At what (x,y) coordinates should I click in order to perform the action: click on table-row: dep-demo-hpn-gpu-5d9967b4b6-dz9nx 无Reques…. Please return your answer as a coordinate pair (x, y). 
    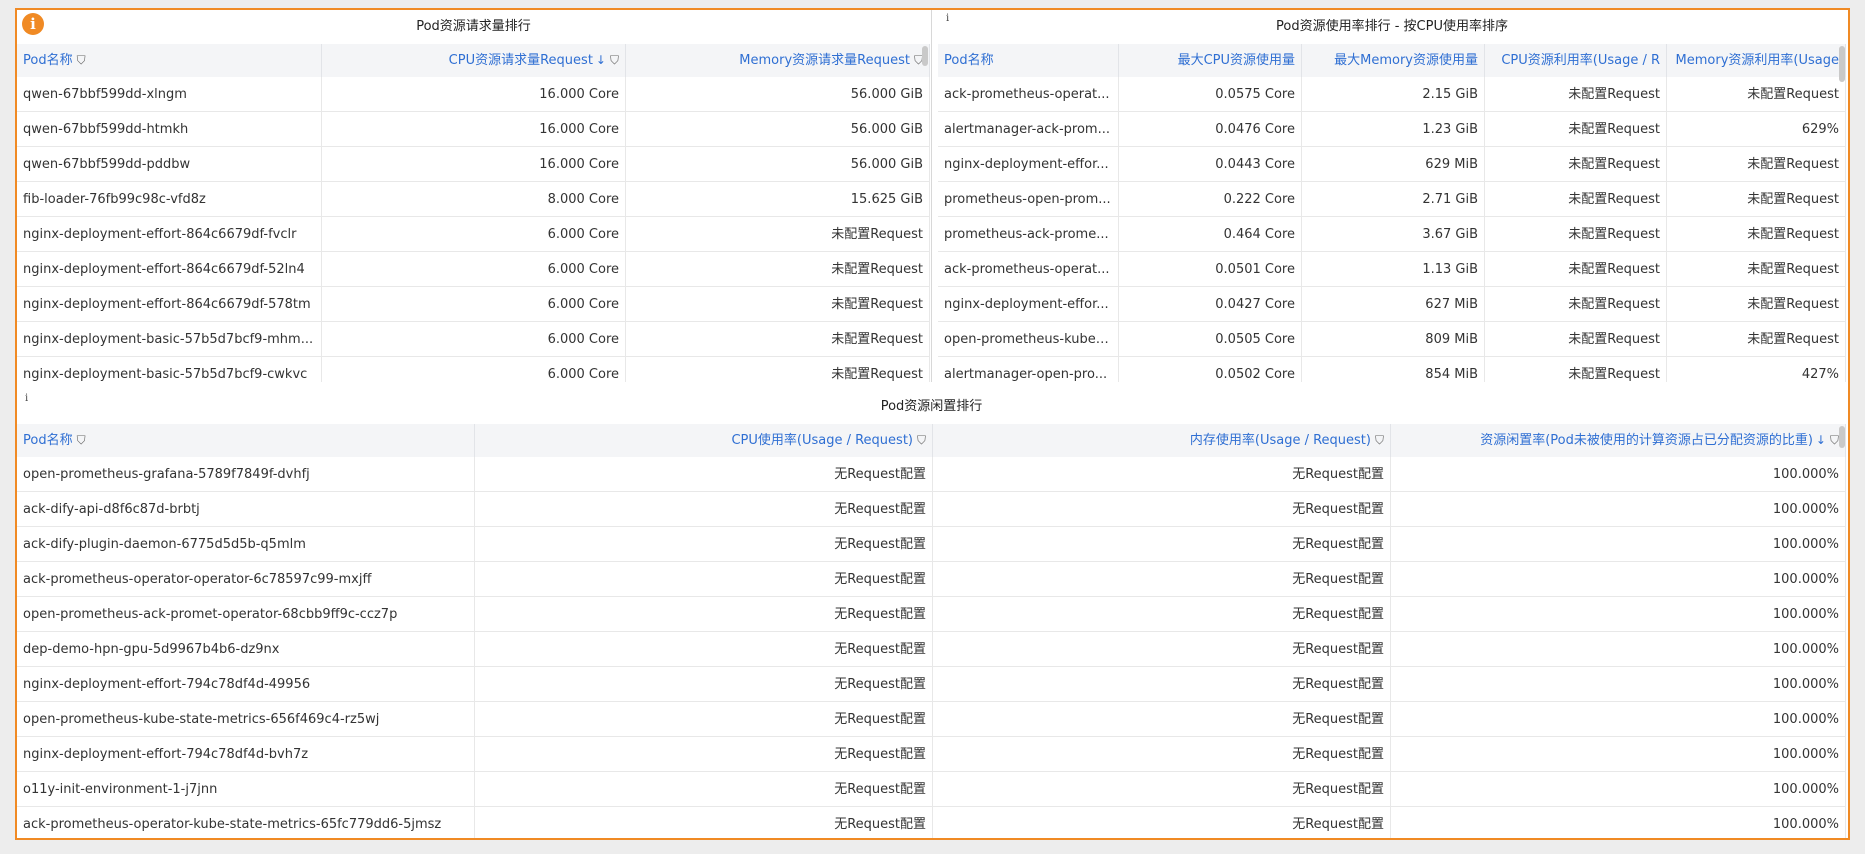
    Looking at the image, I should click on (931, 649).